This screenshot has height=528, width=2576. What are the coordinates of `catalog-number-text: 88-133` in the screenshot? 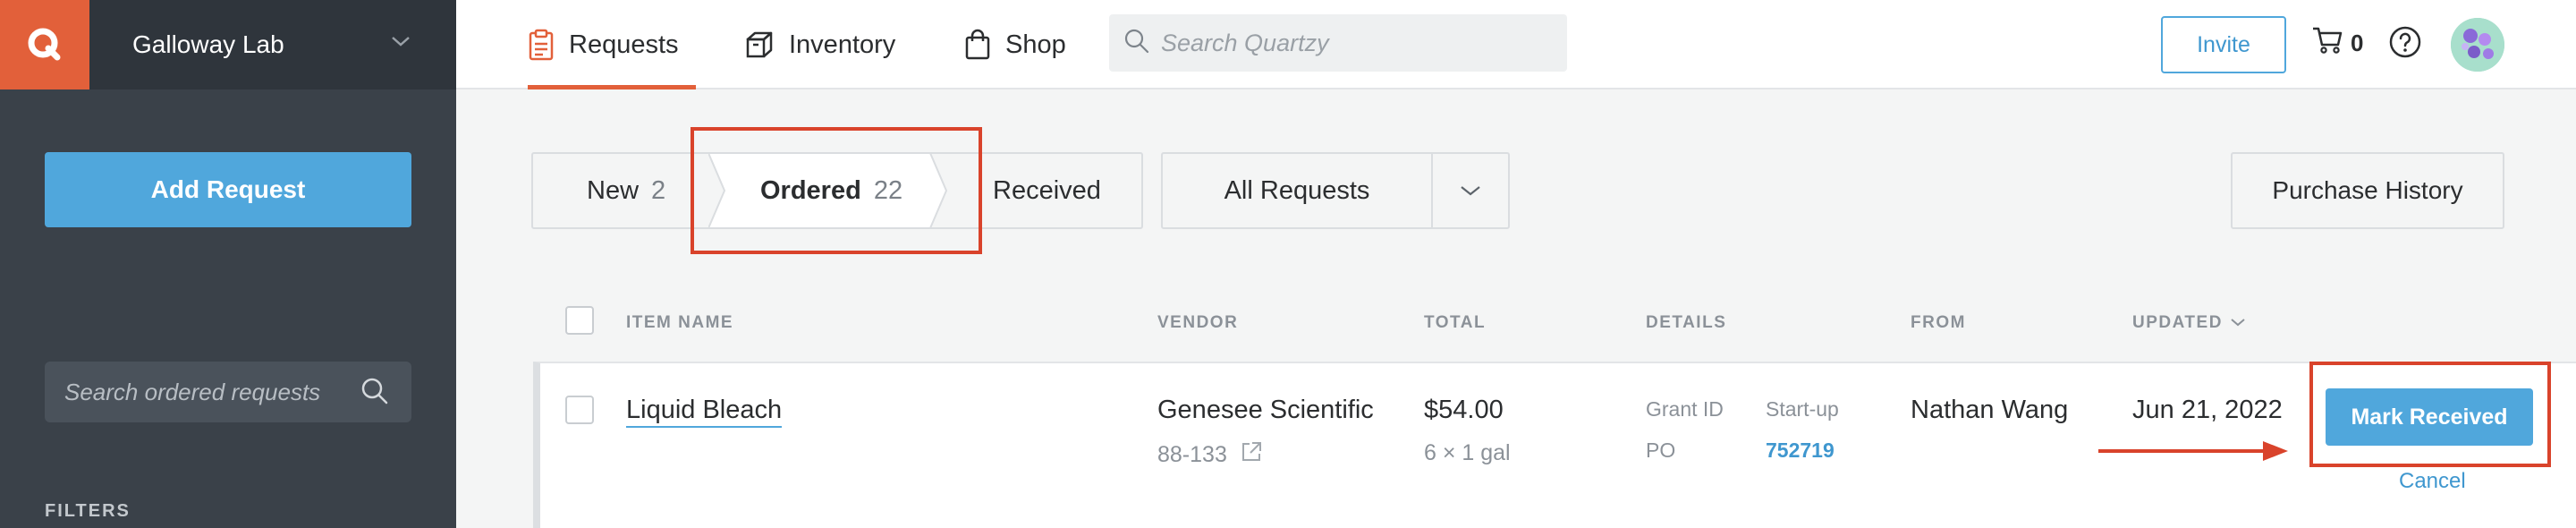 It's located at (1192, 454).